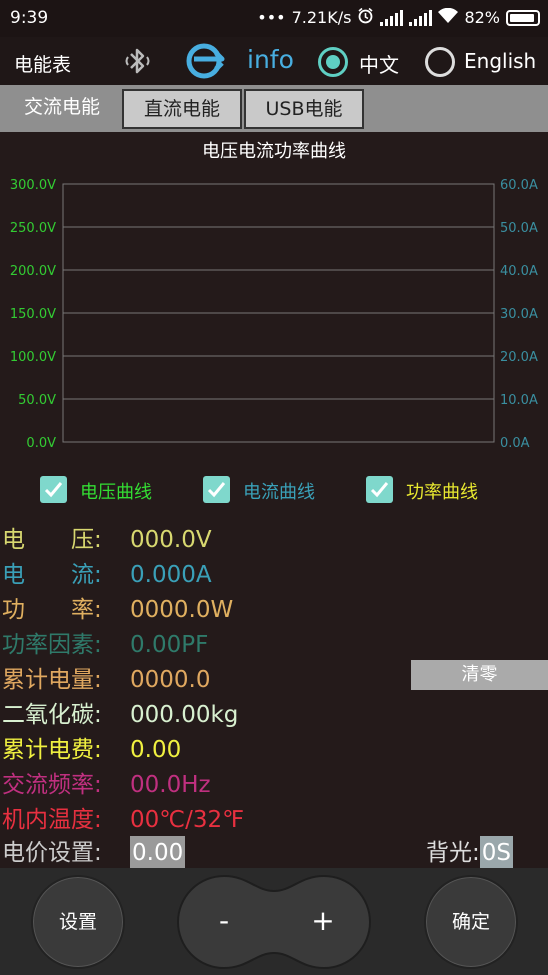  Describe the element at coordinates (392, 17) in the screenshot. I see `signal-icon` at that location.